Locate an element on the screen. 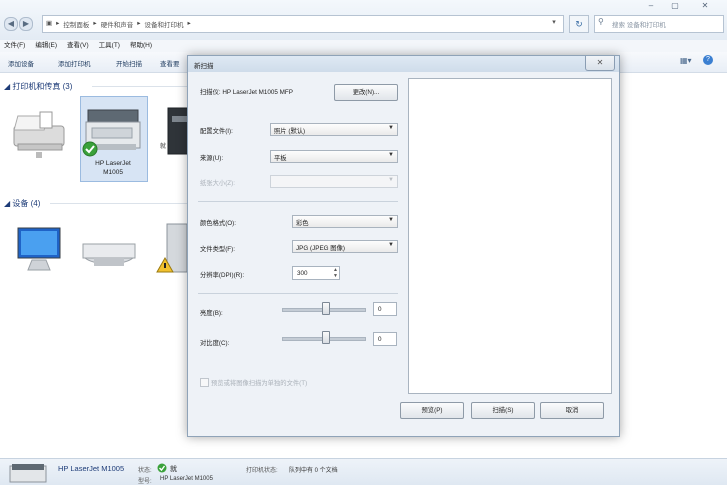  back-icon: ◀ is located at coordinates (11, 24).